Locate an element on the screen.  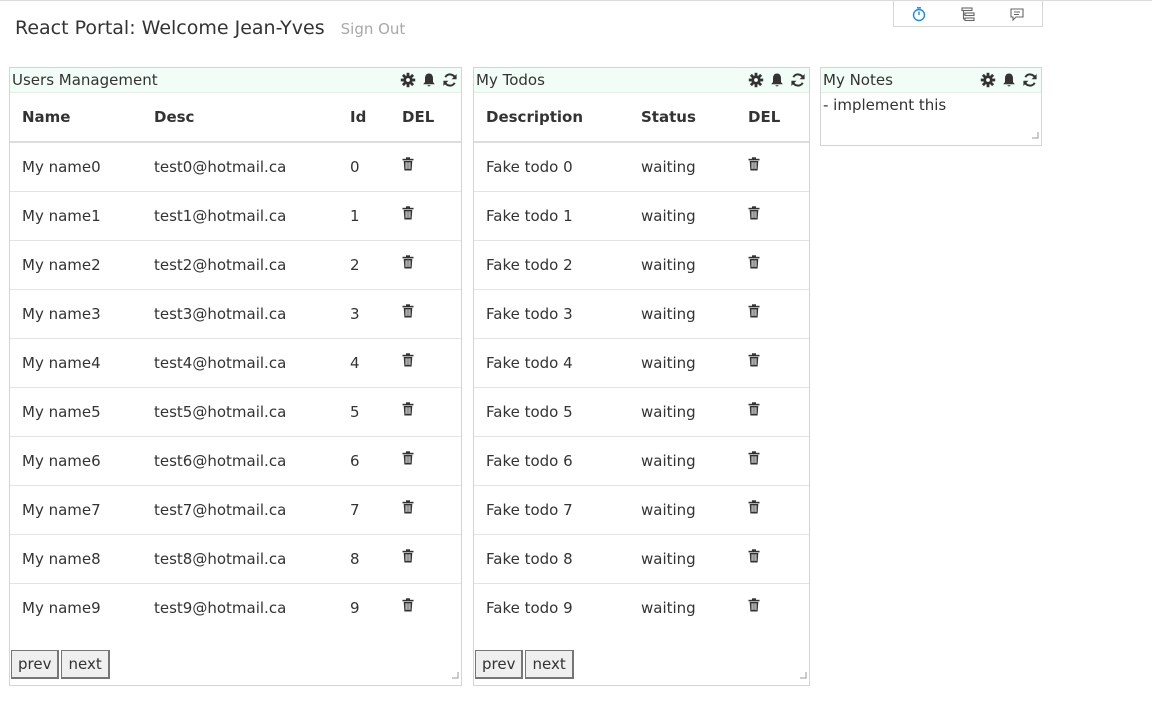
table-row: Fake todo 1 waiting is located at coordinates (641, 216).